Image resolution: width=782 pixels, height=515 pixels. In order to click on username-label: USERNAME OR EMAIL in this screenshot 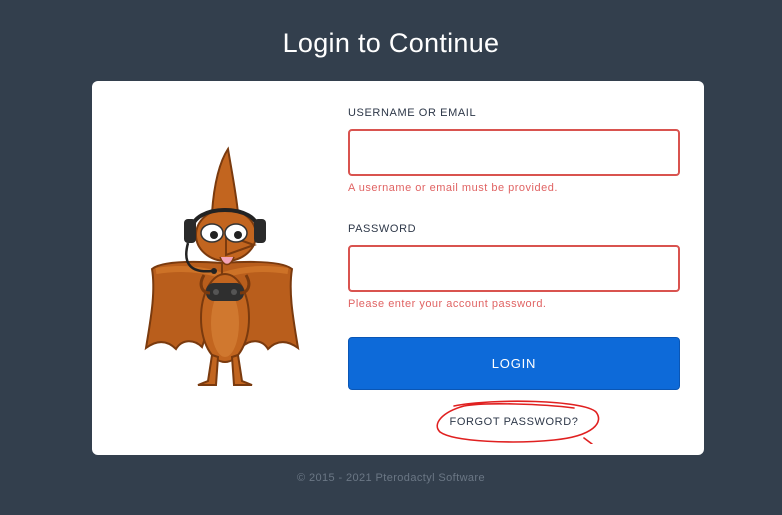, I will do `click(412, 113)`.